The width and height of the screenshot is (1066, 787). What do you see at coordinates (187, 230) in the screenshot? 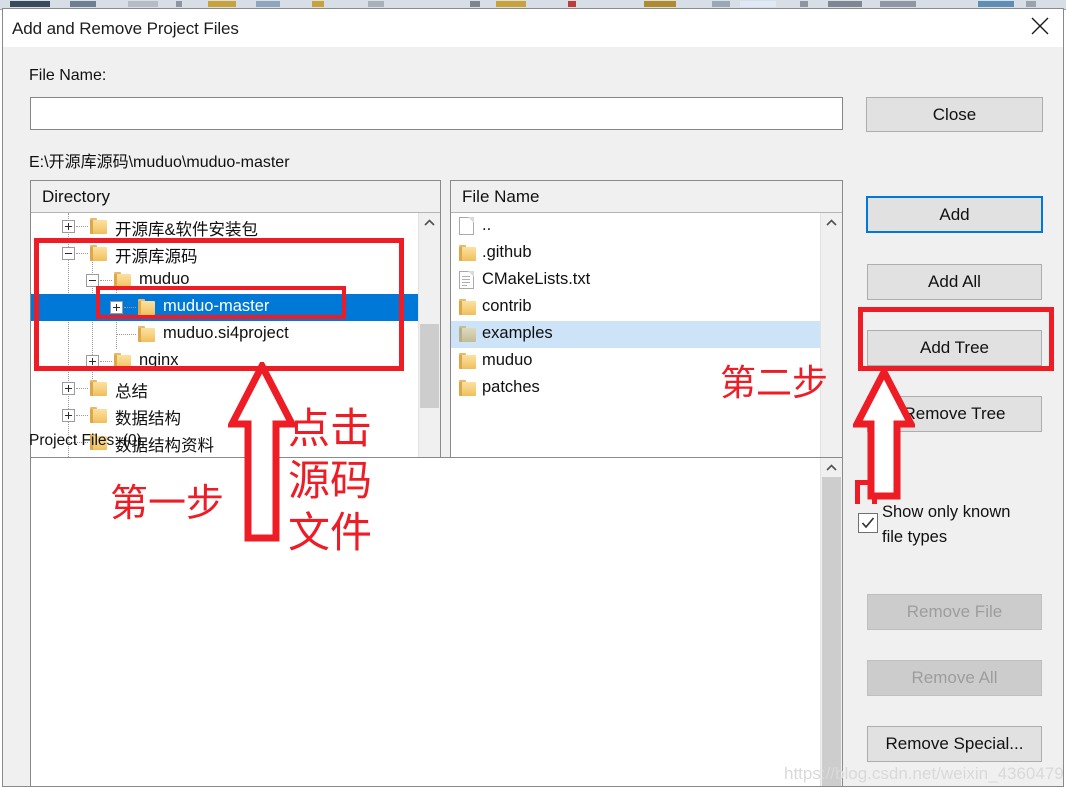
I see `tree-row-label: 开源库&软件安装包` at bounding box center [187, 230].